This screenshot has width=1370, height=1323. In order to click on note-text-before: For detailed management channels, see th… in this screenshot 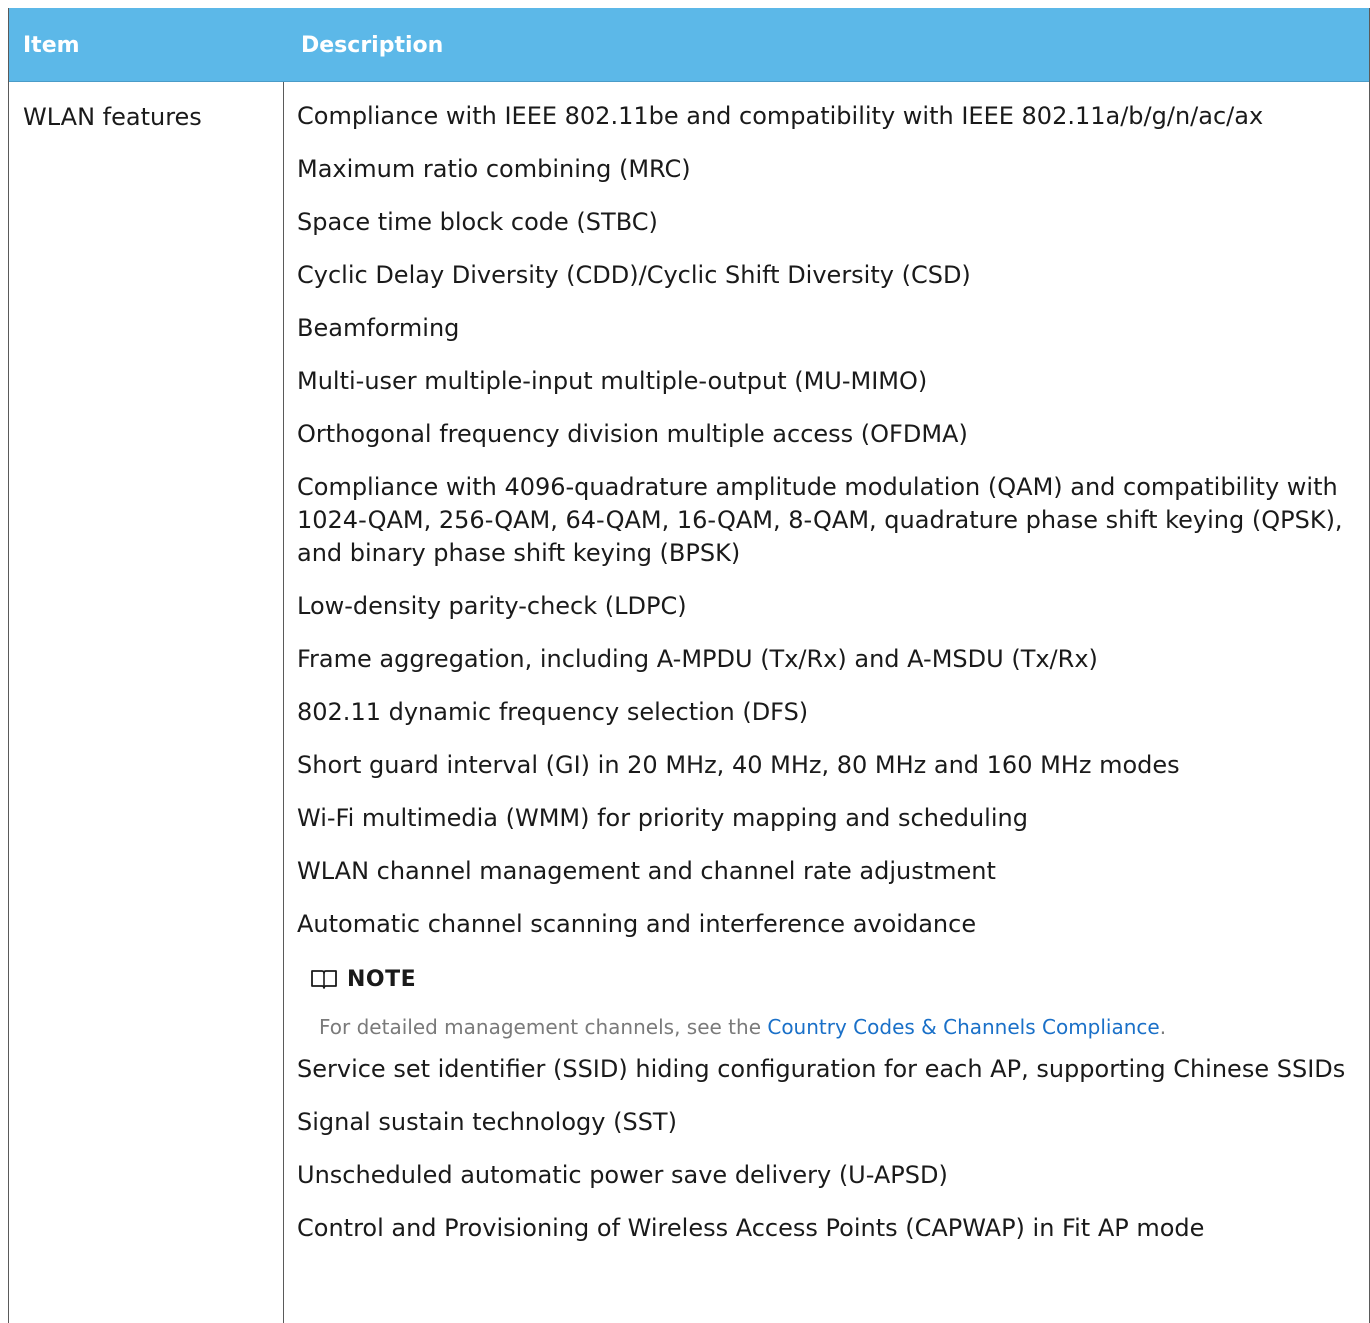, I will do `click(543, 1027)`.